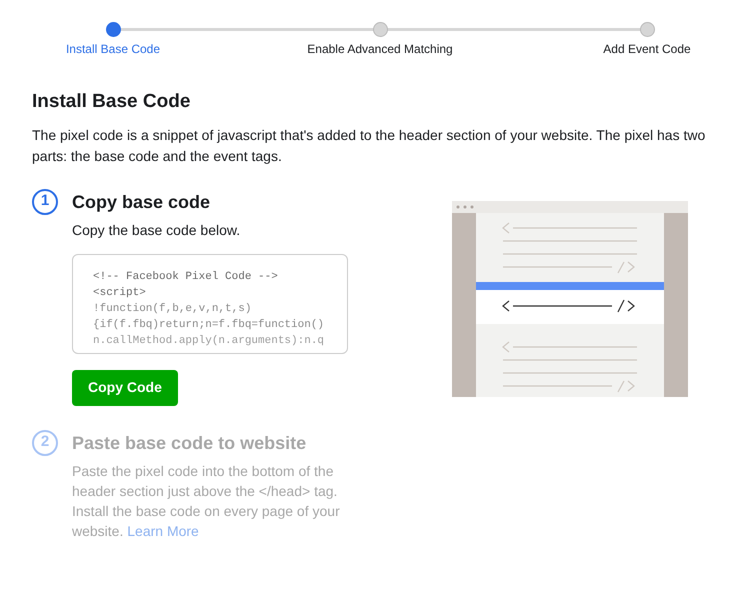 The image size is (755, 615). Describe the element at coordinates (142, 202) in the screenshot. I see `step-title: Copy base code` at that location.